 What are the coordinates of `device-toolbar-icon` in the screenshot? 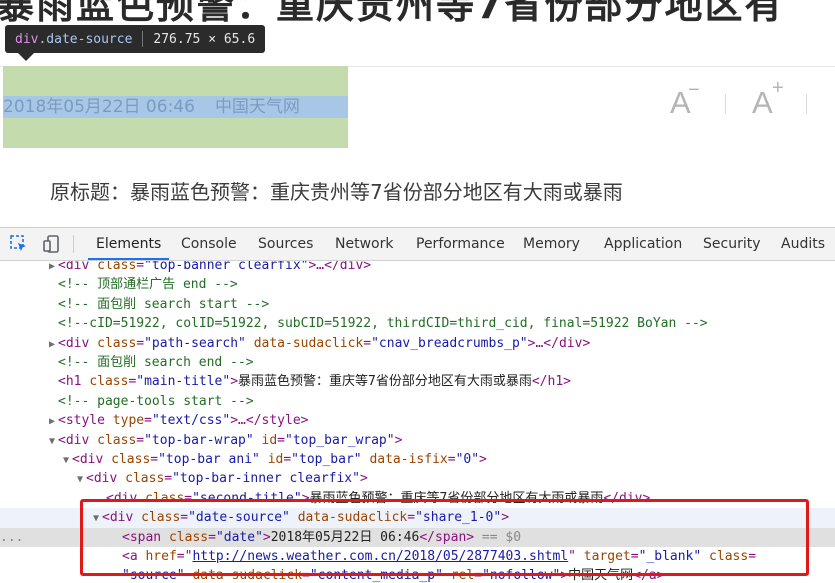 It's located at (52, 244).